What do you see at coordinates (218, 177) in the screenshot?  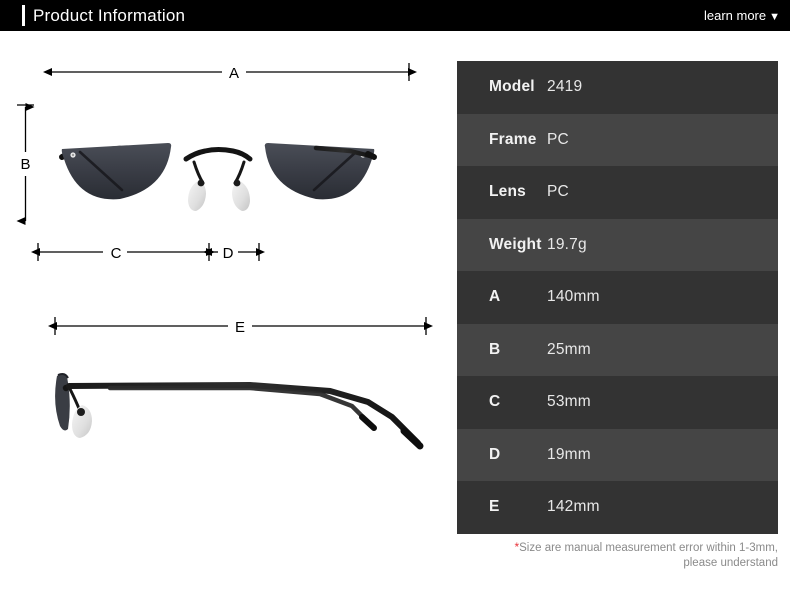 I see `sunglasses-front-view` at bounding box center [218, 177].